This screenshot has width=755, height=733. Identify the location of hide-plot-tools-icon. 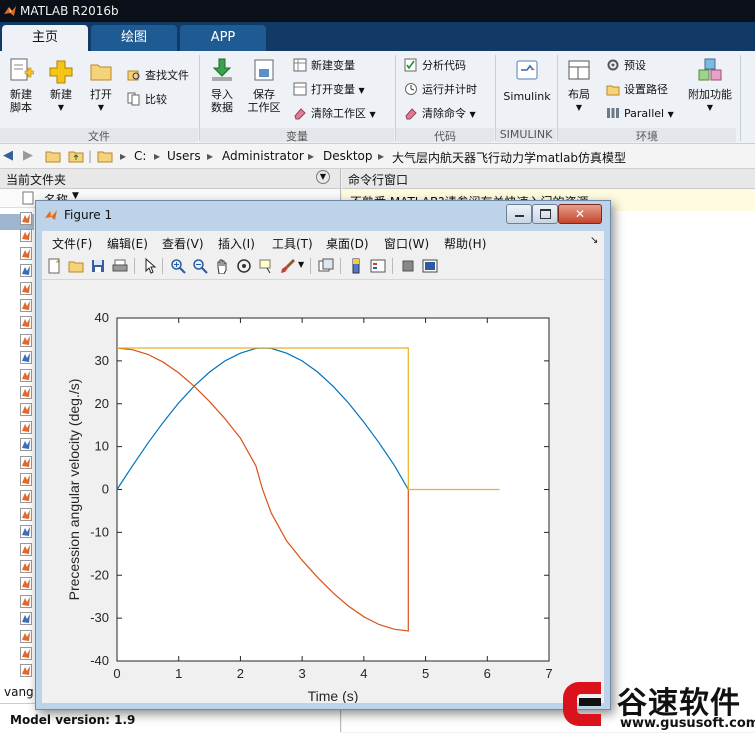
(408, 266).